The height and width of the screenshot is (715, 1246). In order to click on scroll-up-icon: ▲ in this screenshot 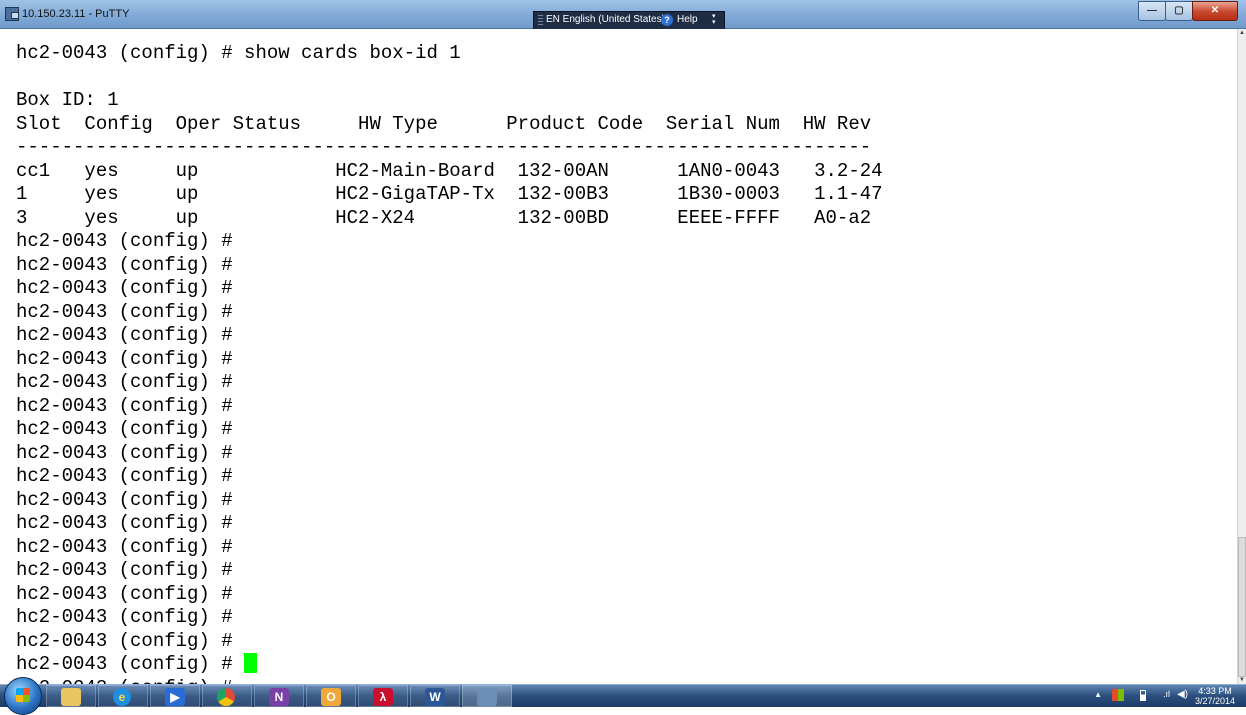, I will do `click(1242, 33)`.